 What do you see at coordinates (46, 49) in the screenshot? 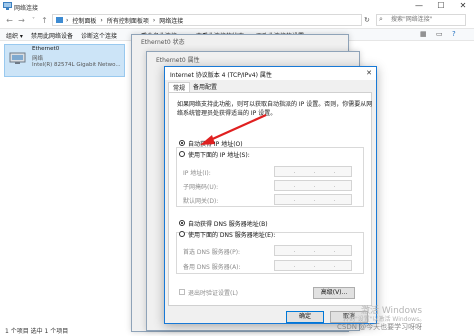
I see `adapter-name: Ethernet0` at bounding box center [46, 49].